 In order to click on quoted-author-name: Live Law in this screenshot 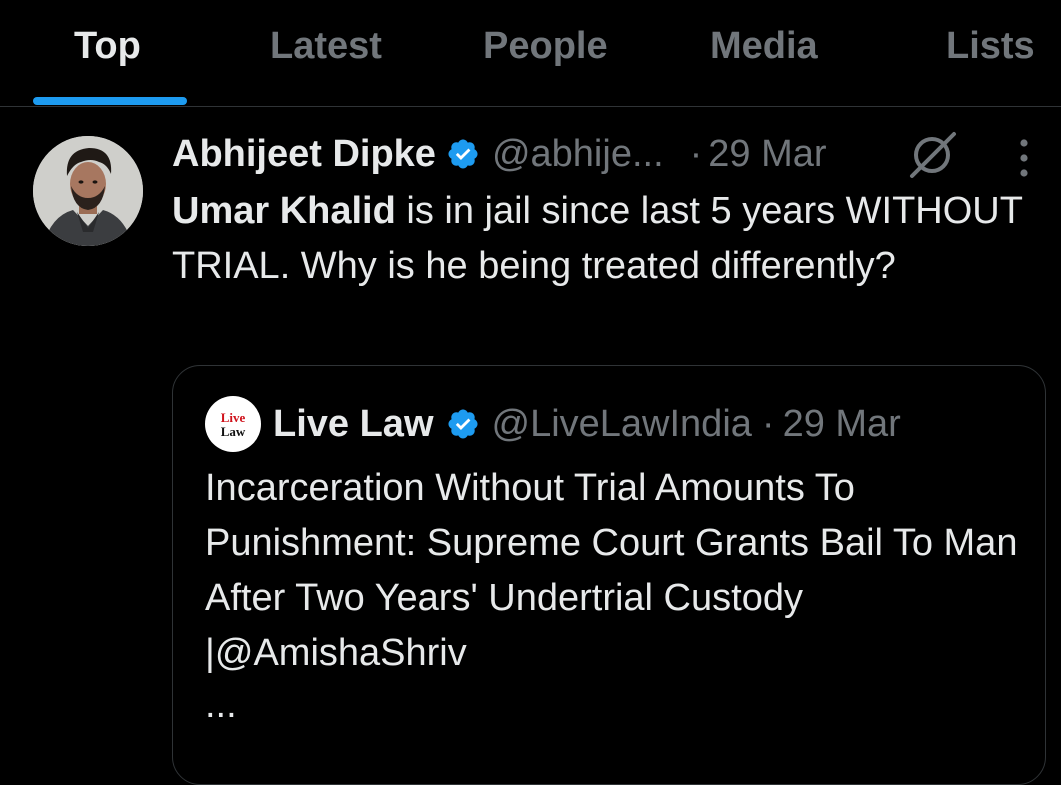, I will do `click(353, 424)`.